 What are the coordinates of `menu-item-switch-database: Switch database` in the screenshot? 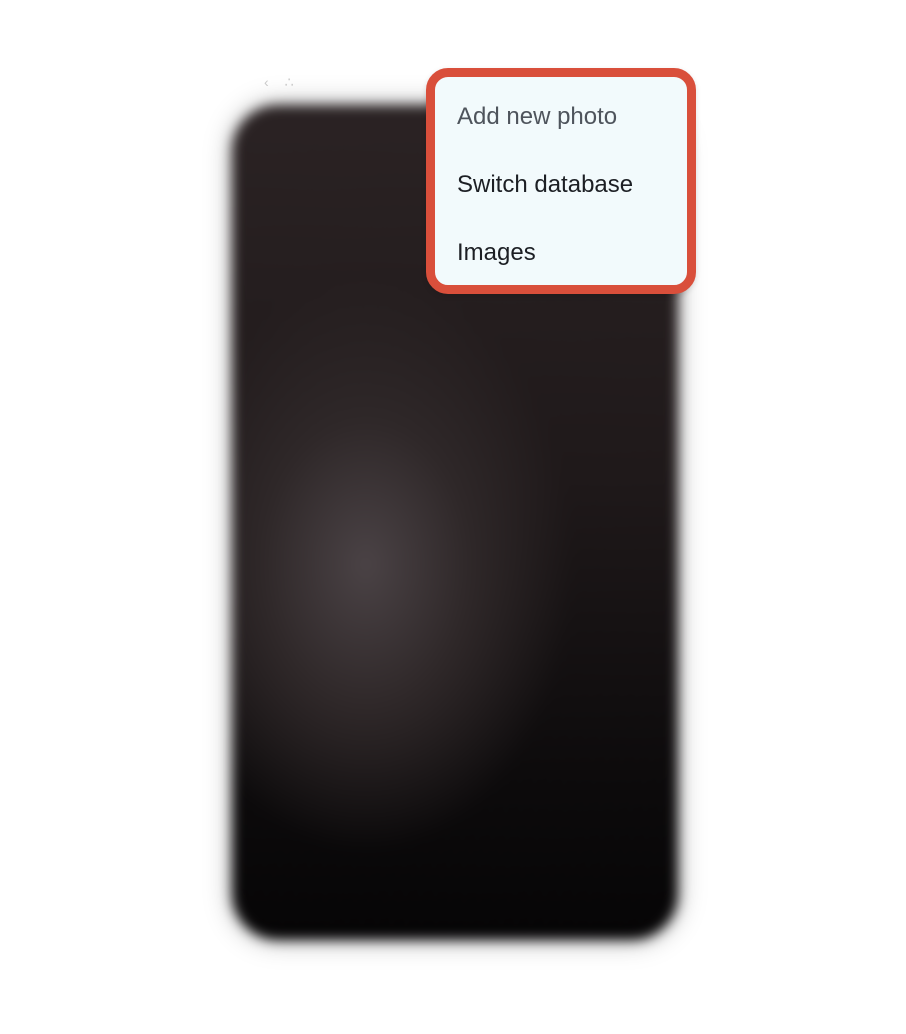 It's located at (545, 185).